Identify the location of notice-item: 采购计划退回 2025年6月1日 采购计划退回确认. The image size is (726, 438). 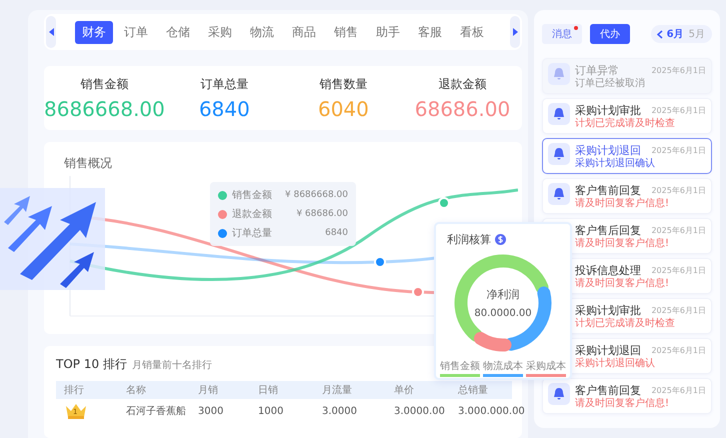
(627, 156).